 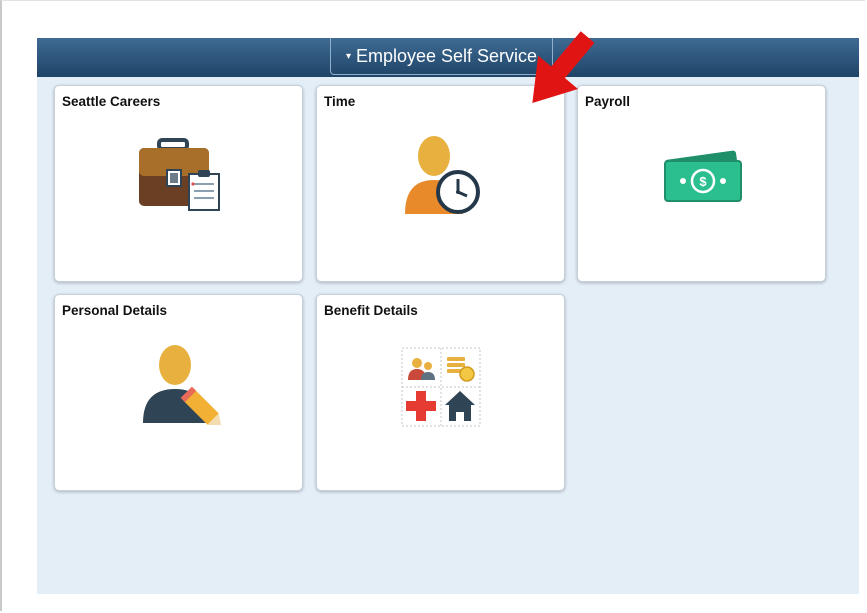 I want to click on money-icon: $, so click(x=703, y=176).